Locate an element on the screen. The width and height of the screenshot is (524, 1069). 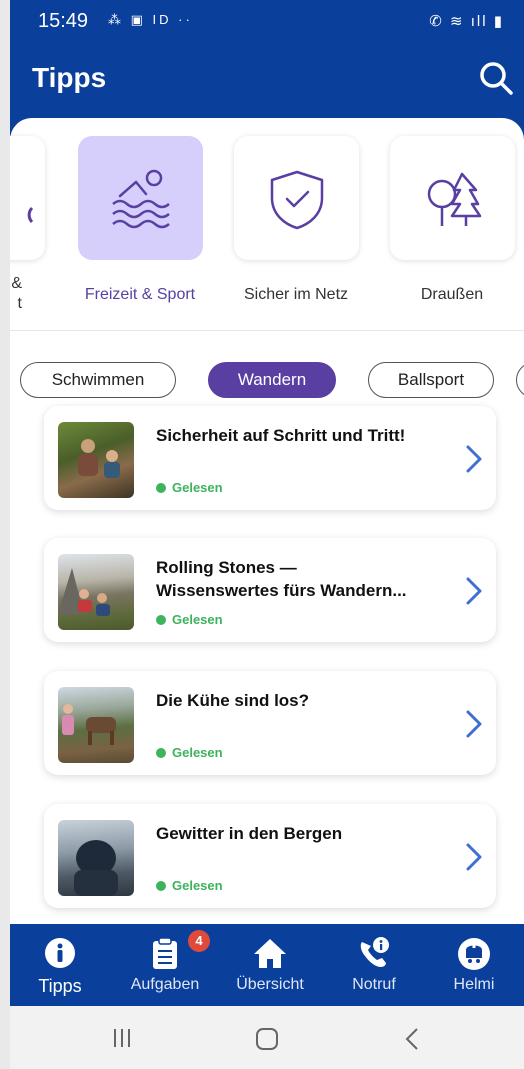
status-time: 15:49 is located at coordinates (63, 21).